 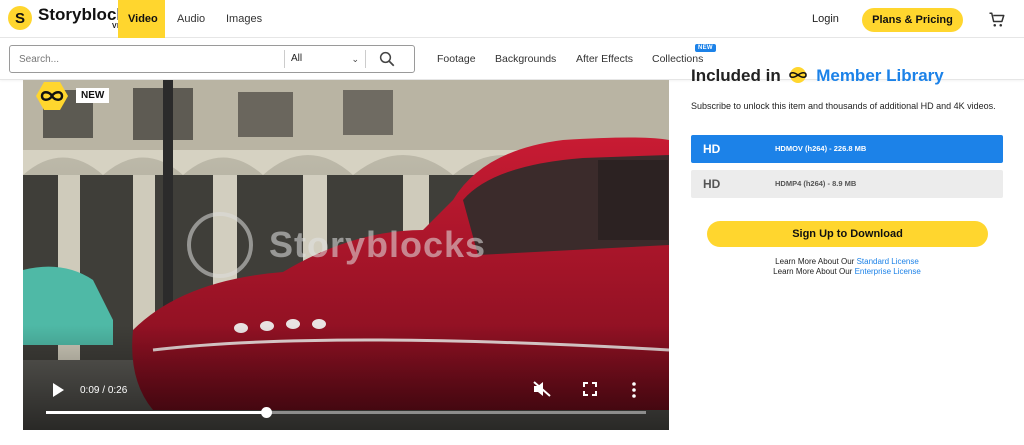 What do you see at coordinates (880, 75) in the screenshot?
I see `member-library-link: Member Library` at bounding box center [880, 75].